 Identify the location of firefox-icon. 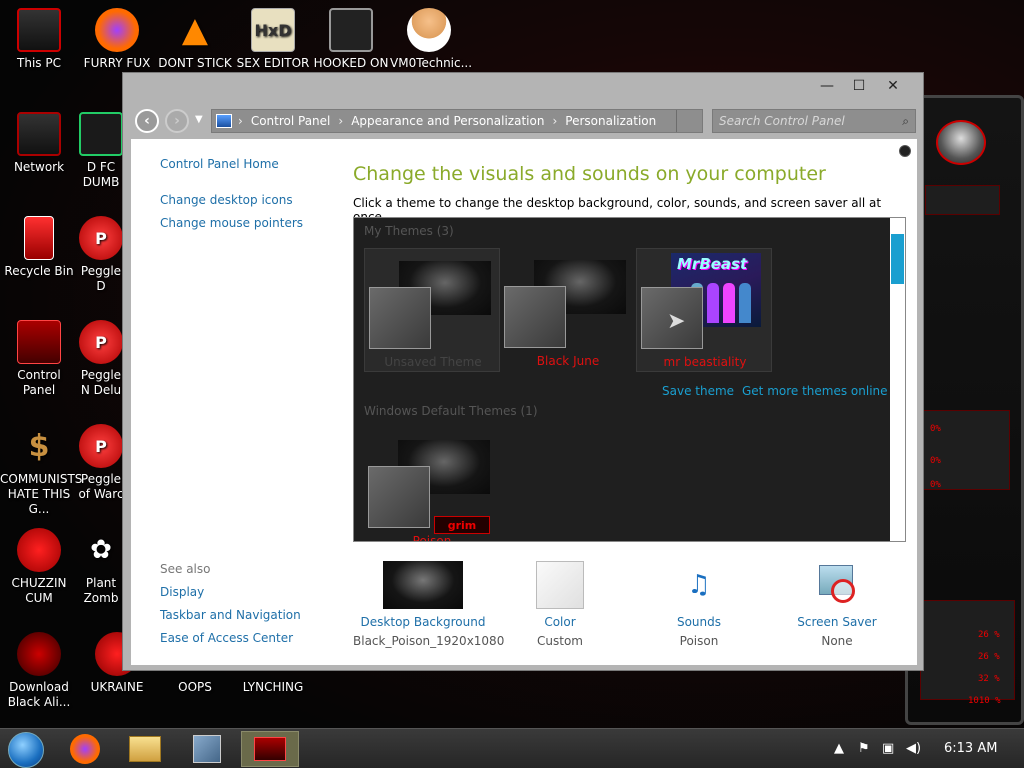
(117, 30).